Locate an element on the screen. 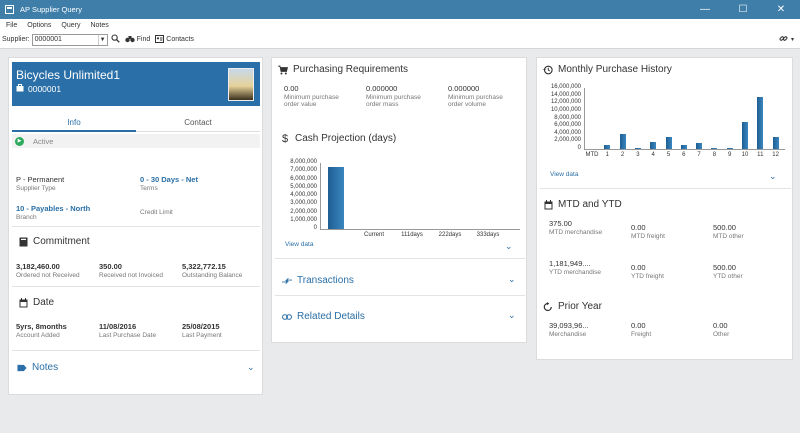 The width and height of the screenshot is (800, 433). supplier-code: 0000001 is located at coordinates (45, 89).